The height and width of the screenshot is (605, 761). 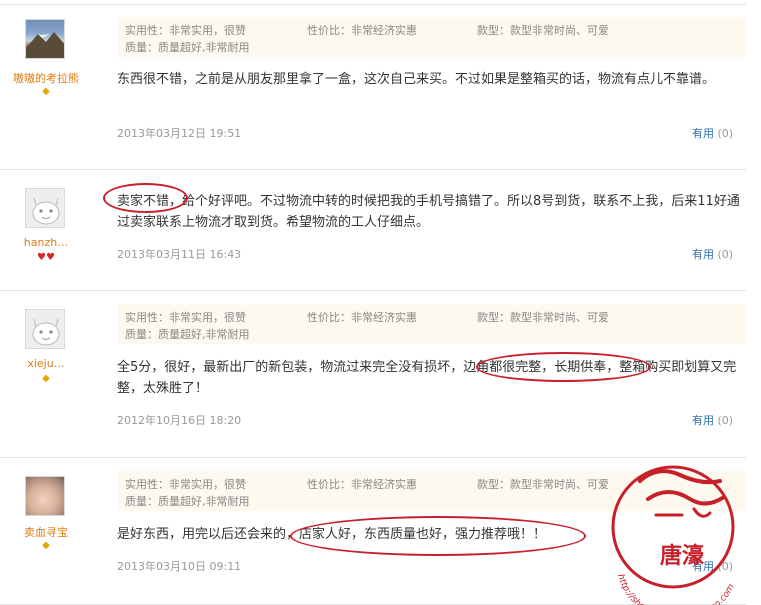 I want to click on username: 卖血寻宝, so click(x=46, y=532).